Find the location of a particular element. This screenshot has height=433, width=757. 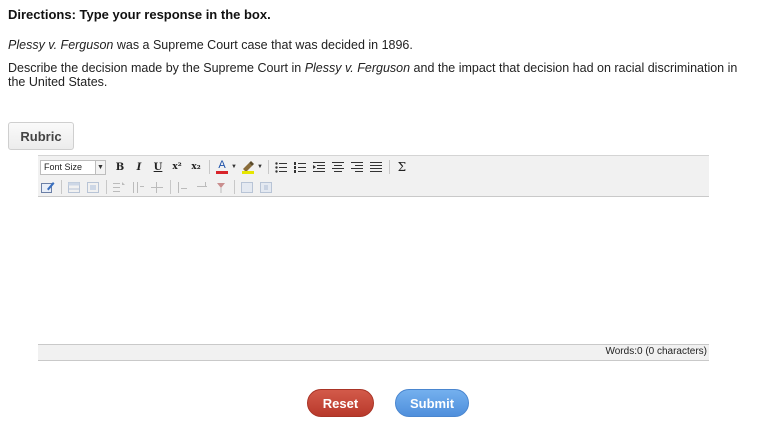

insert-row-button is located at coordinates (119, 187).